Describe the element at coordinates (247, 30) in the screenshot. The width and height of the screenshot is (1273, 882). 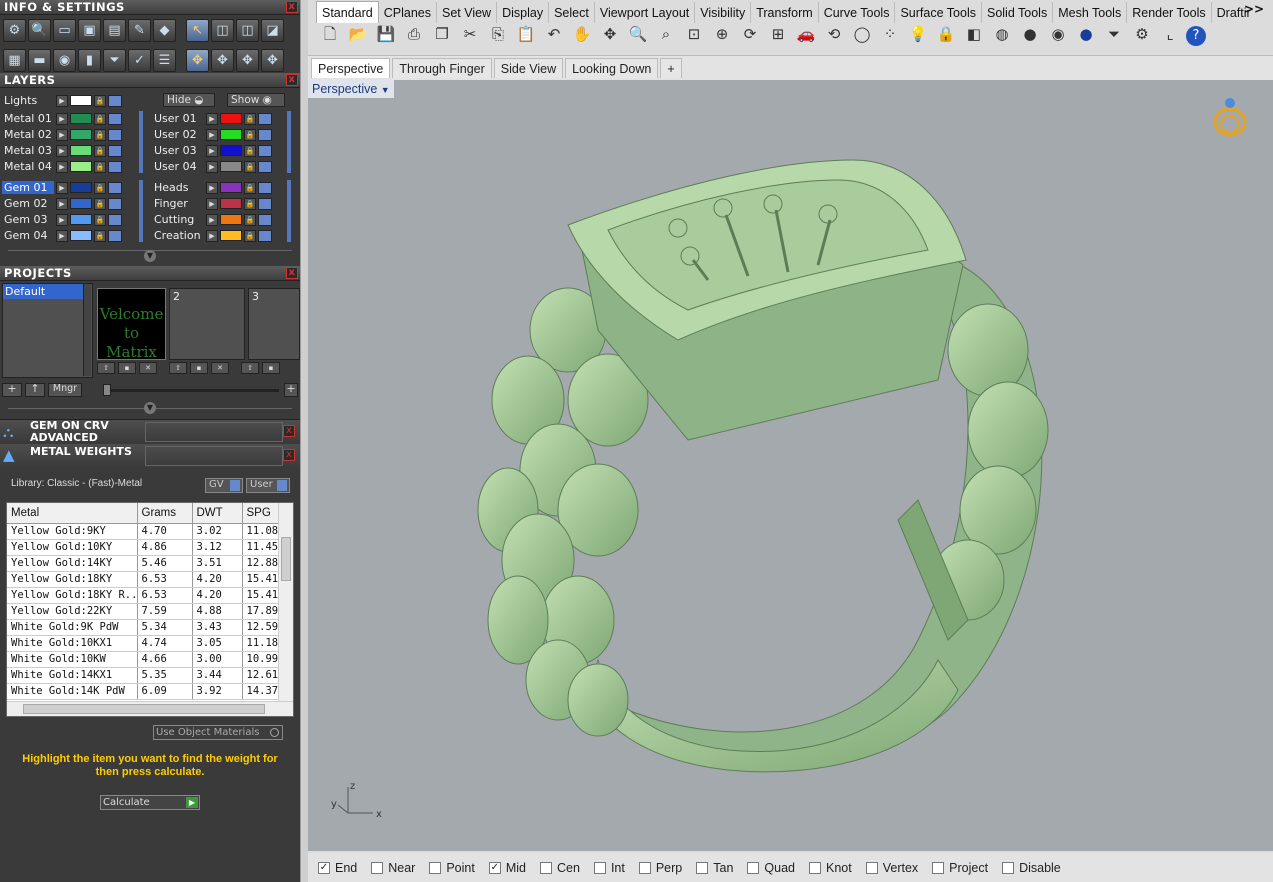
I see `tool-b-icon: ◫` at that location.